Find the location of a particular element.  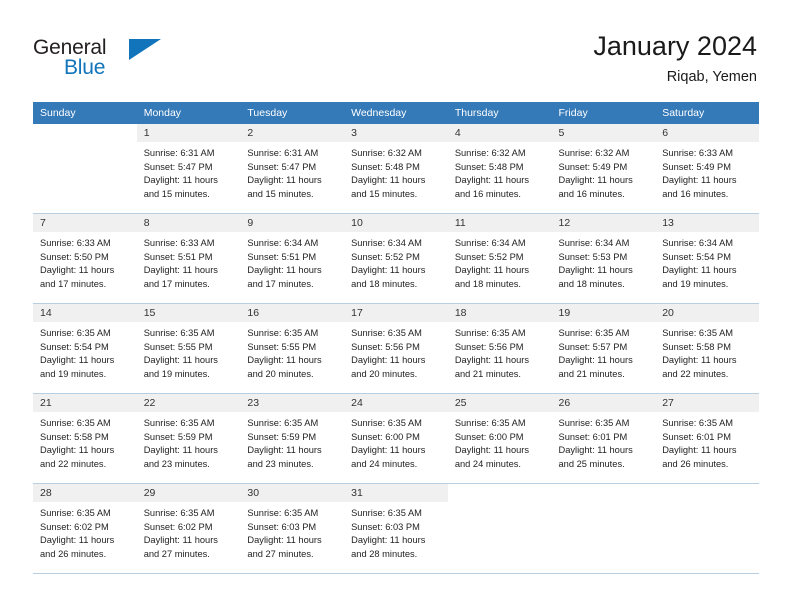

day-detail-line: Sunrise: 6:34 AM is located at coordinates (490, 243).